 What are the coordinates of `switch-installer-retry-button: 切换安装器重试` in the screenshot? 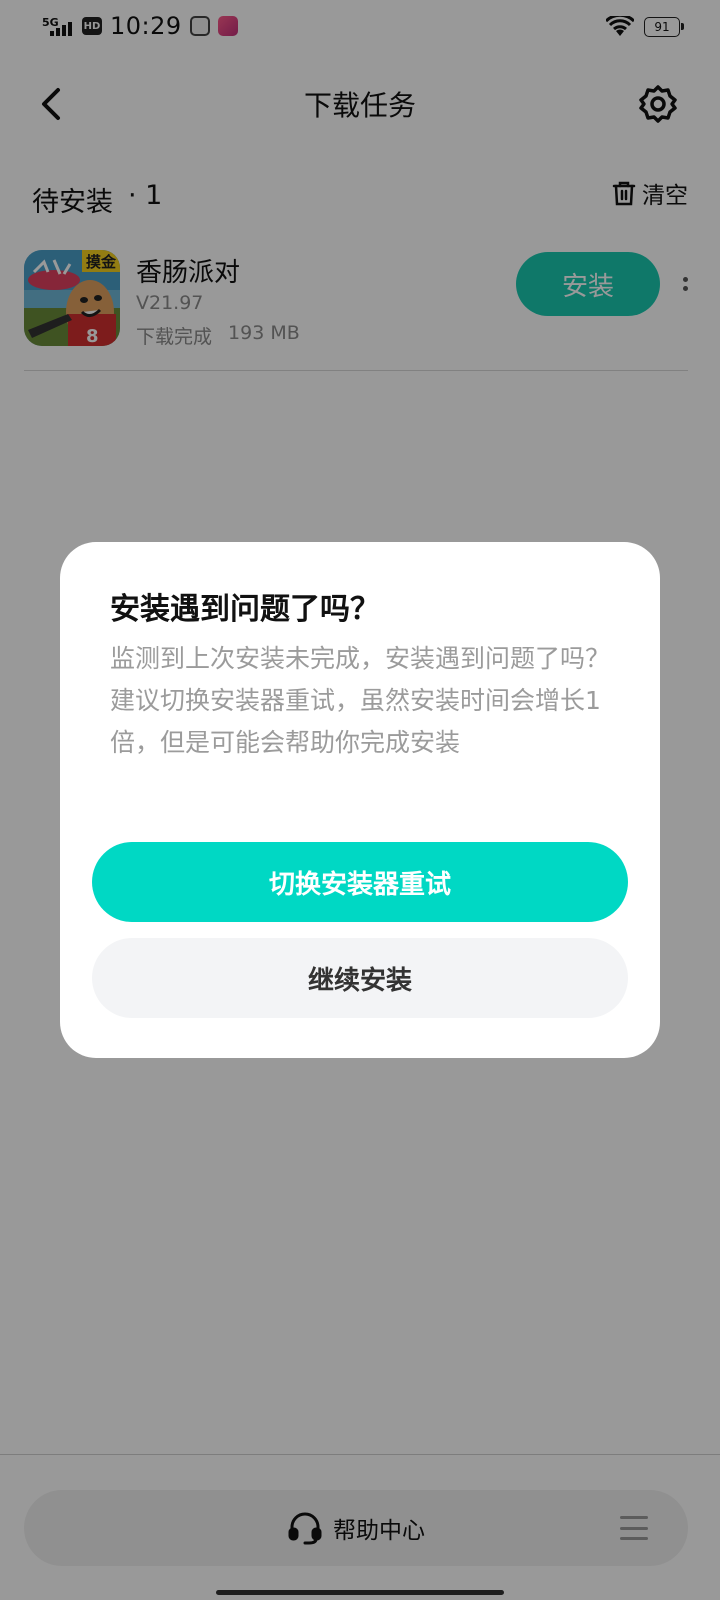 It's located at (360, 882).